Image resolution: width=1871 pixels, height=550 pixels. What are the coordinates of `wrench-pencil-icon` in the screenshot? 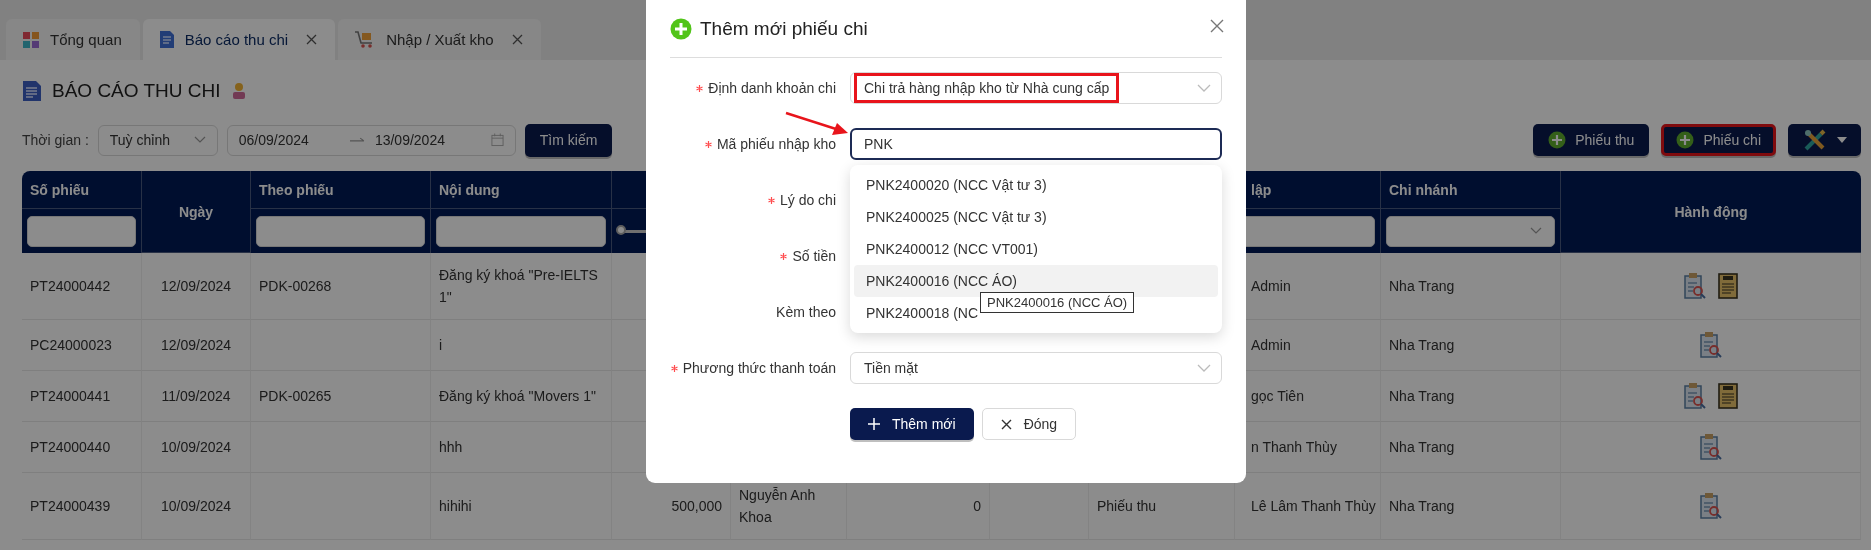 It's located at (1814, 140).